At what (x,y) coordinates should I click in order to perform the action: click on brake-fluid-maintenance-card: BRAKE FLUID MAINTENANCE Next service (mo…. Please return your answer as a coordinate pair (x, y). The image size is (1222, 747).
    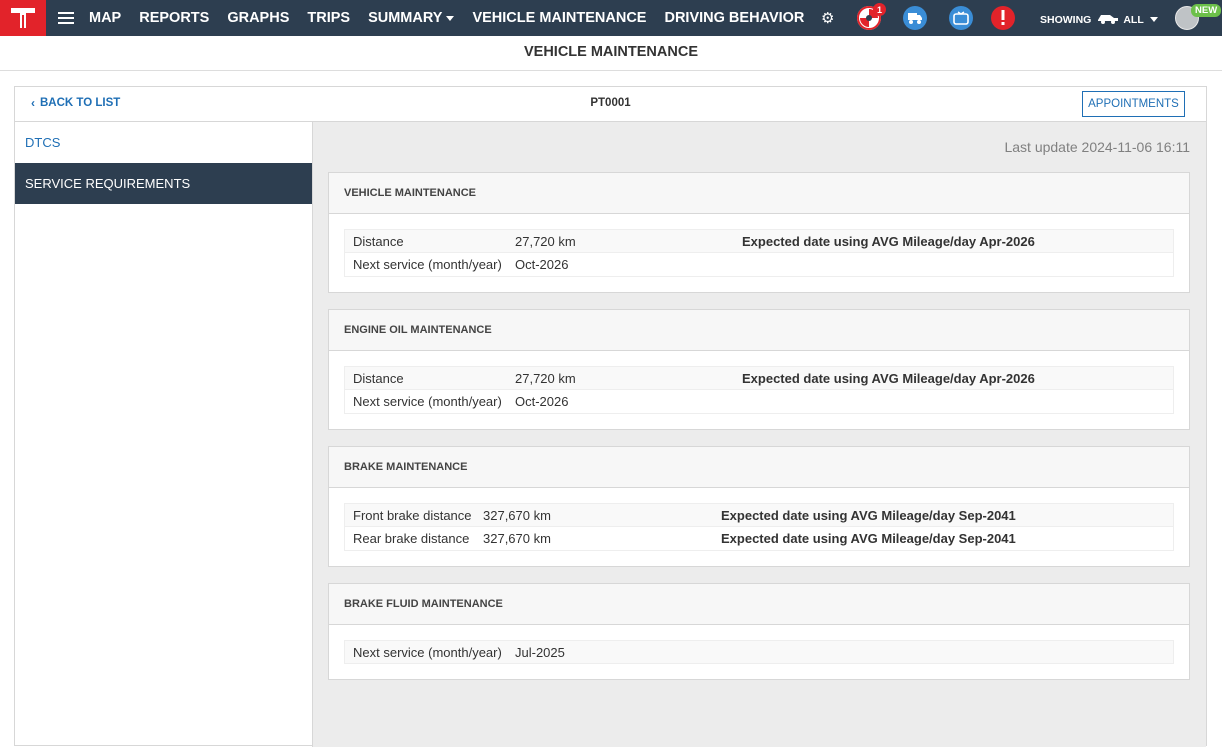
    Looking at the image, I should click on (759, 631).